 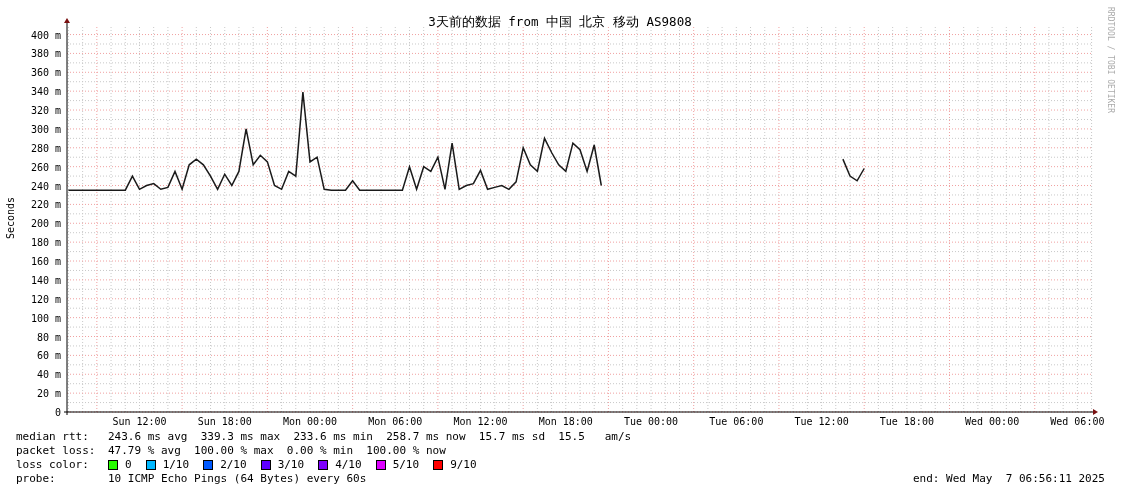 What do you see at coordinates (291, 465) in the screenshot?
I see `legend-item: 3/10` at bounding box center [291, 465].